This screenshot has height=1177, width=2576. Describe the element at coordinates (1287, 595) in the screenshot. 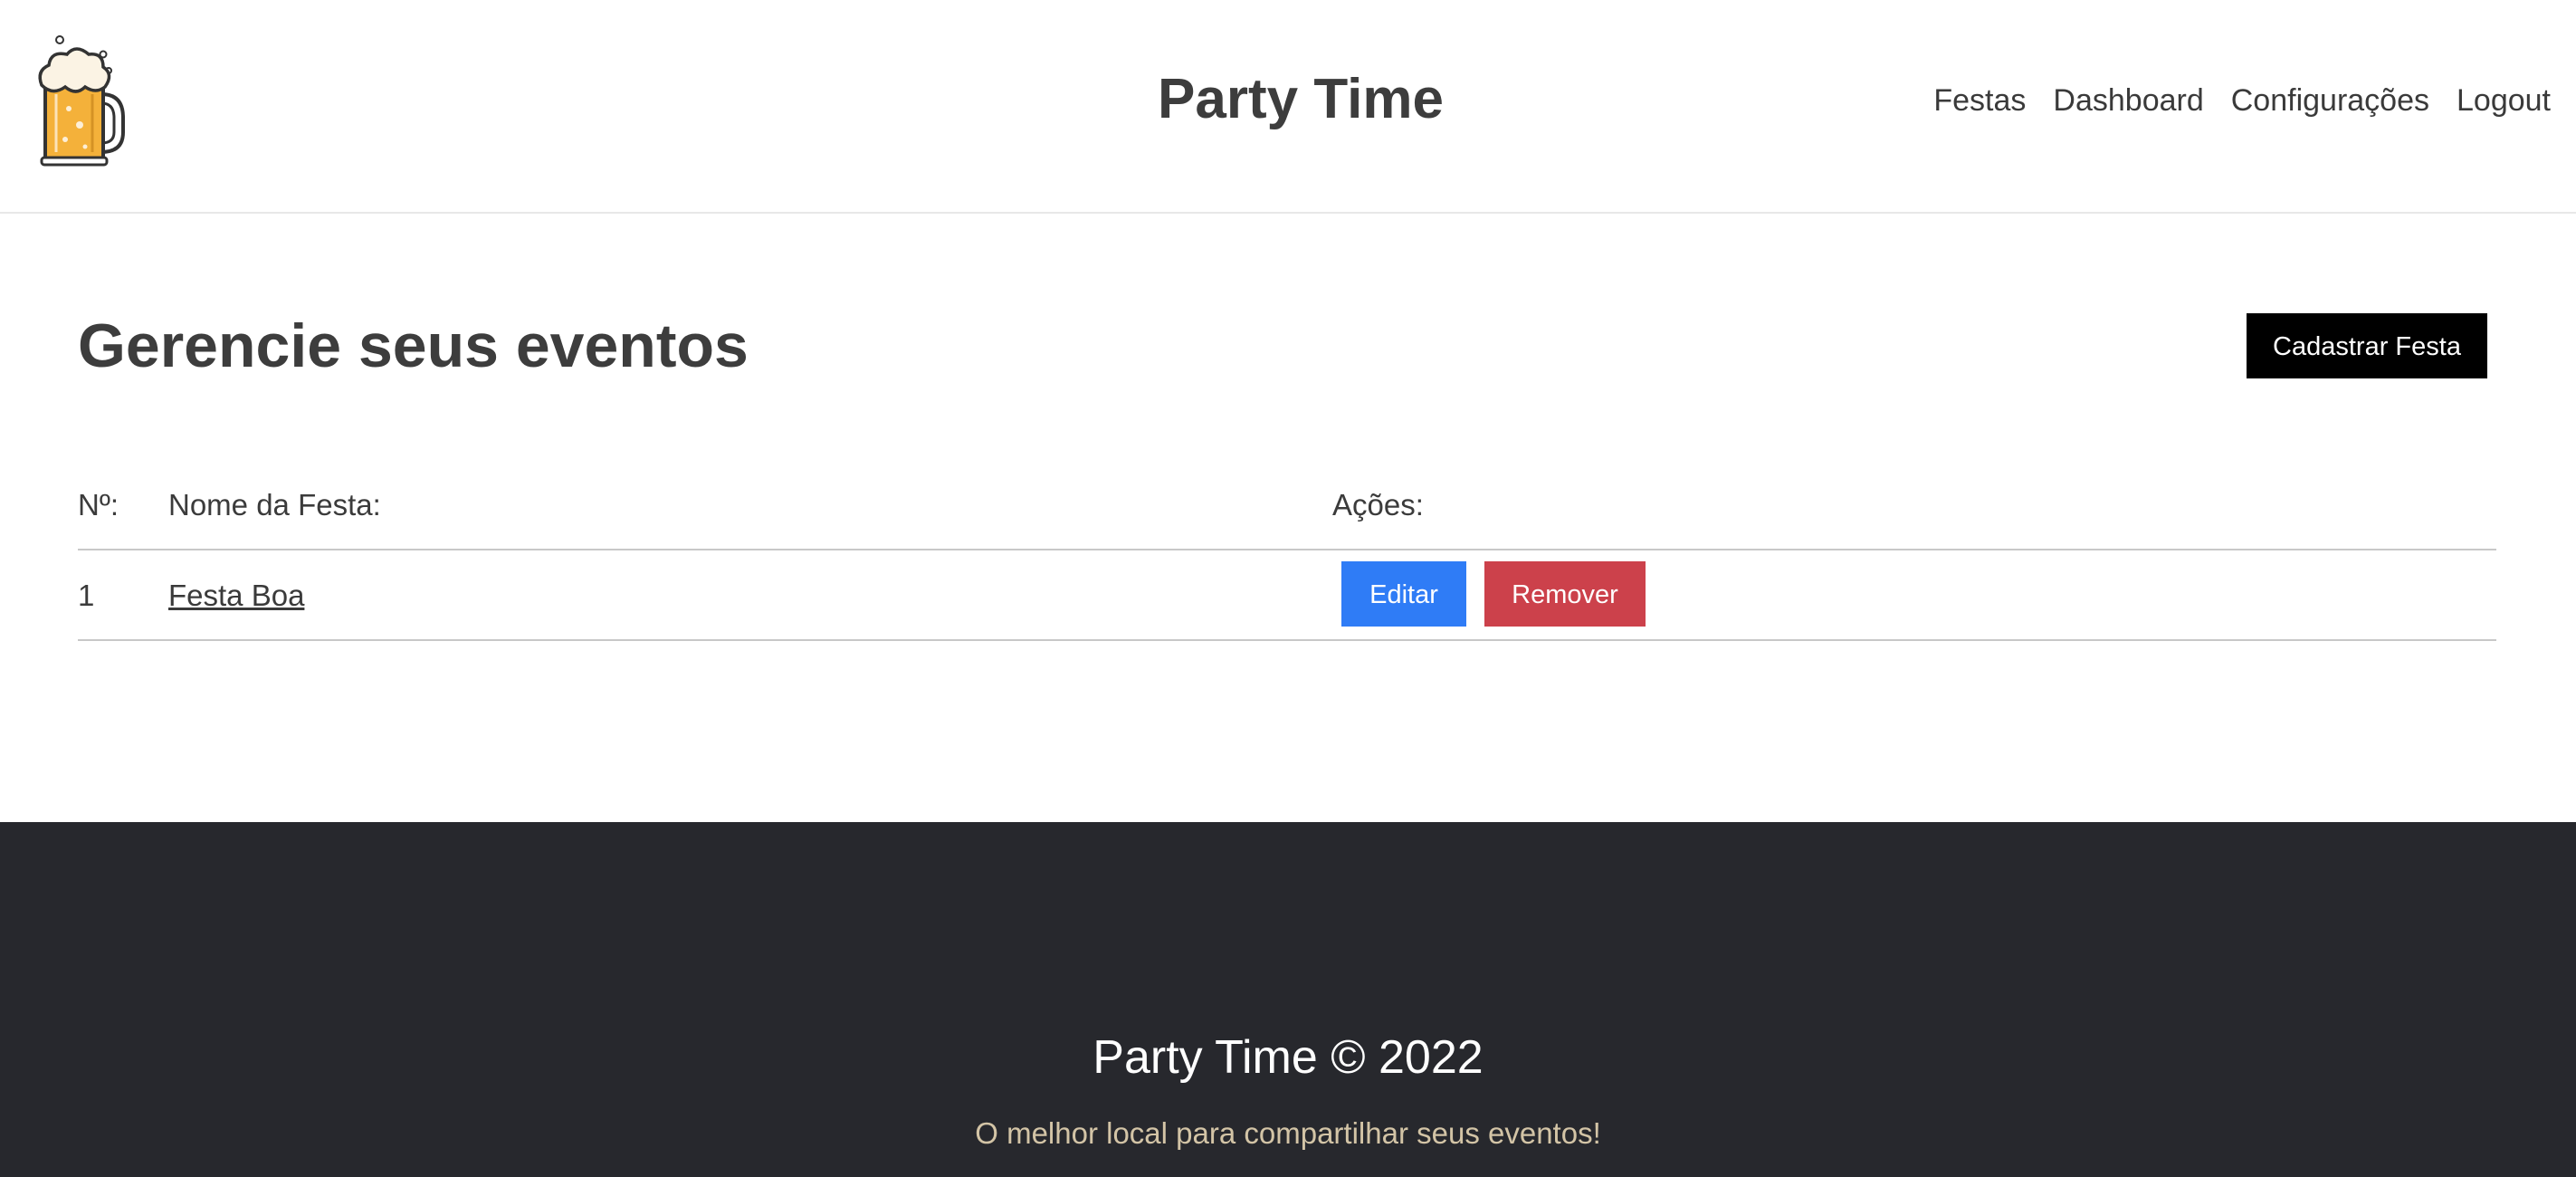

I see `table-row: 1 Festa Boa Editar Remover` at that location.